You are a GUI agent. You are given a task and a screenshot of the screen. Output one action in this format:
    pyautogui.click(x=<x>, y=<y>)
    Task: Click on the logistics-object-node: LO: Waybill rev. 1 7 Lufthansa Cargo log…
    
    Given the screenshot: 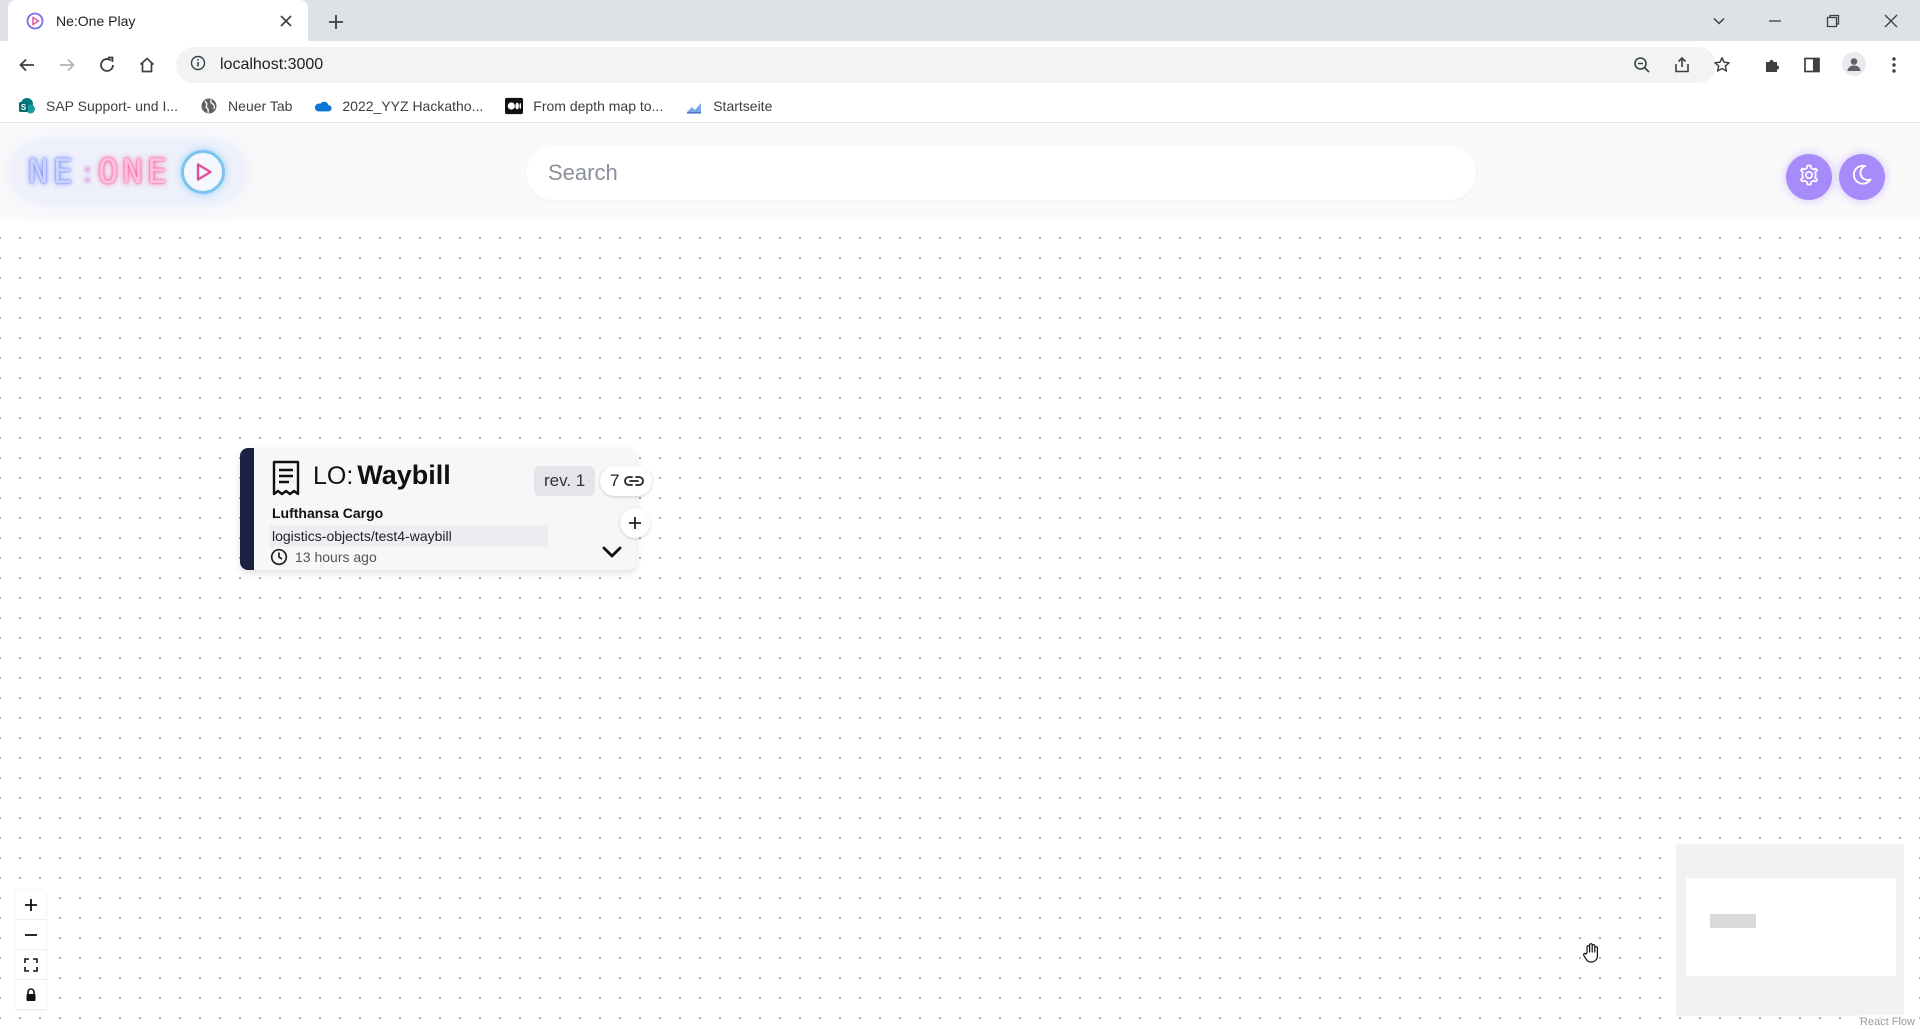 What is the action you would take?
    pyautogui.click(x=446, y=509)
    